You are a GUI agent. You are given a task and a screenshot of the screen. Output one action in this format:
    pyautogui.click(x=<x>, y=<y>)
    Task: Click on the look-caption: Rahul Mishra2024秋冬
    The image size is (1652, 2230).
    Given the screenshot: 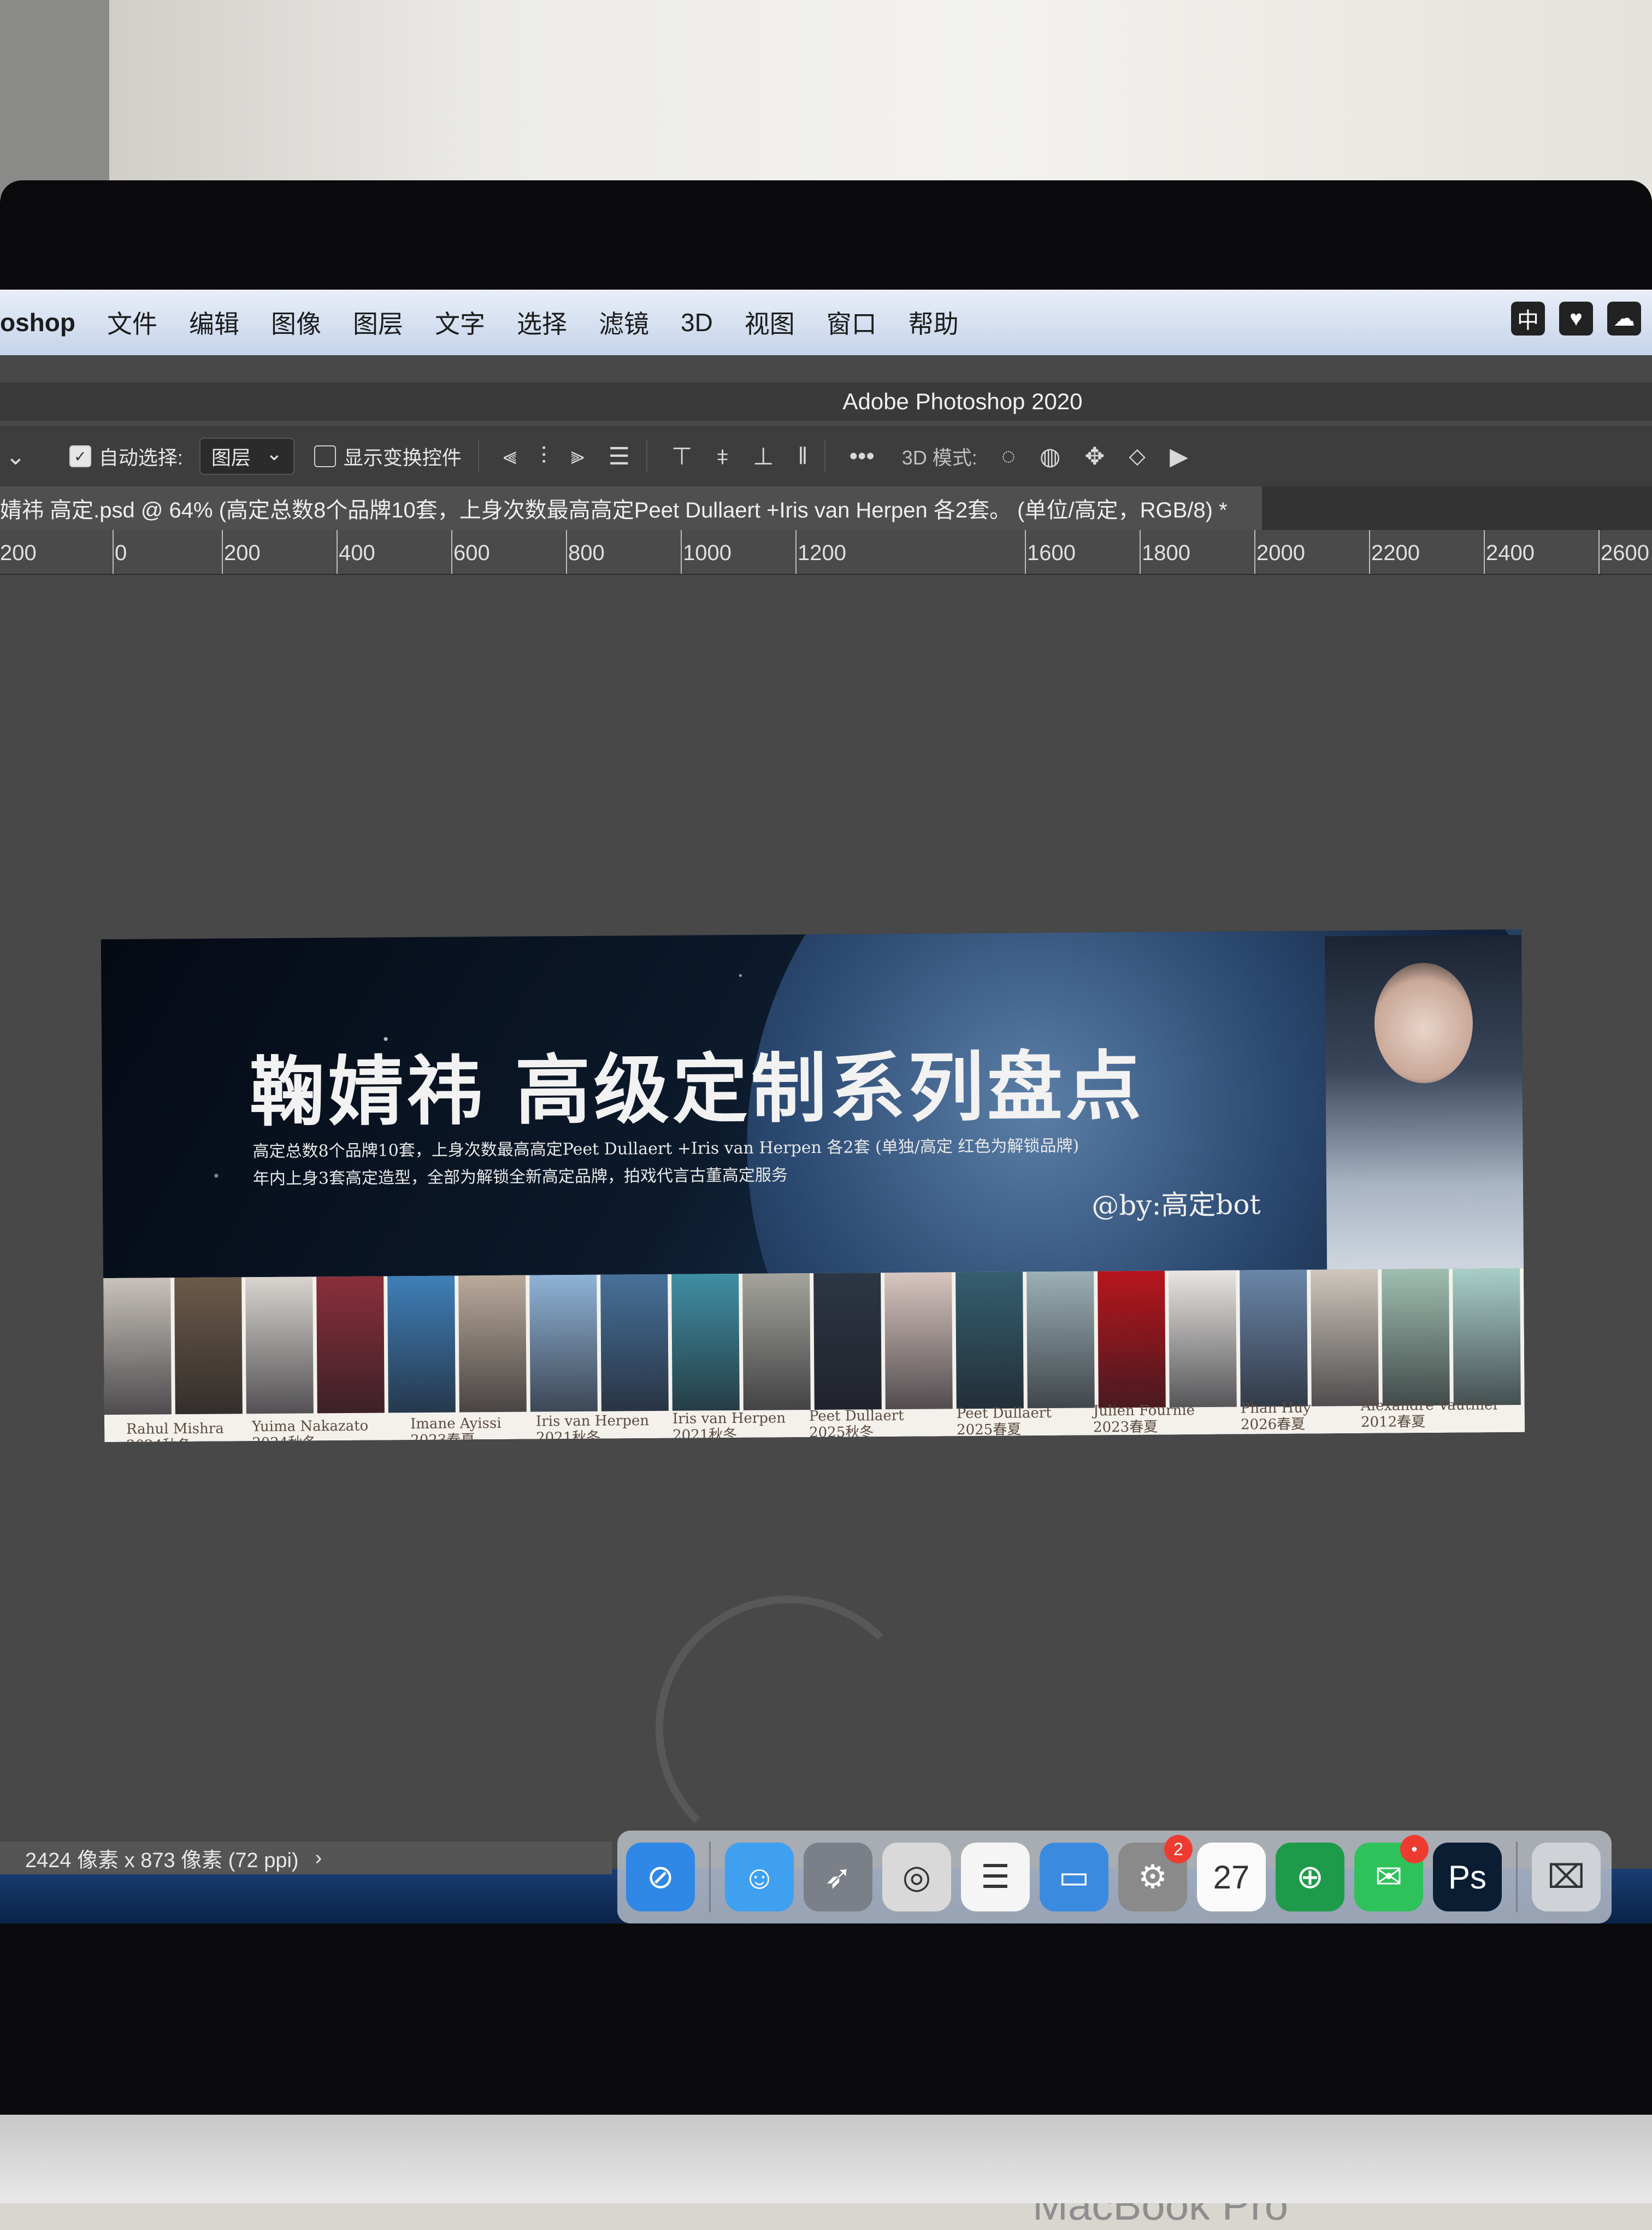 What is the action you would take?
    pyautogui.click(x=175, y=1432)
    